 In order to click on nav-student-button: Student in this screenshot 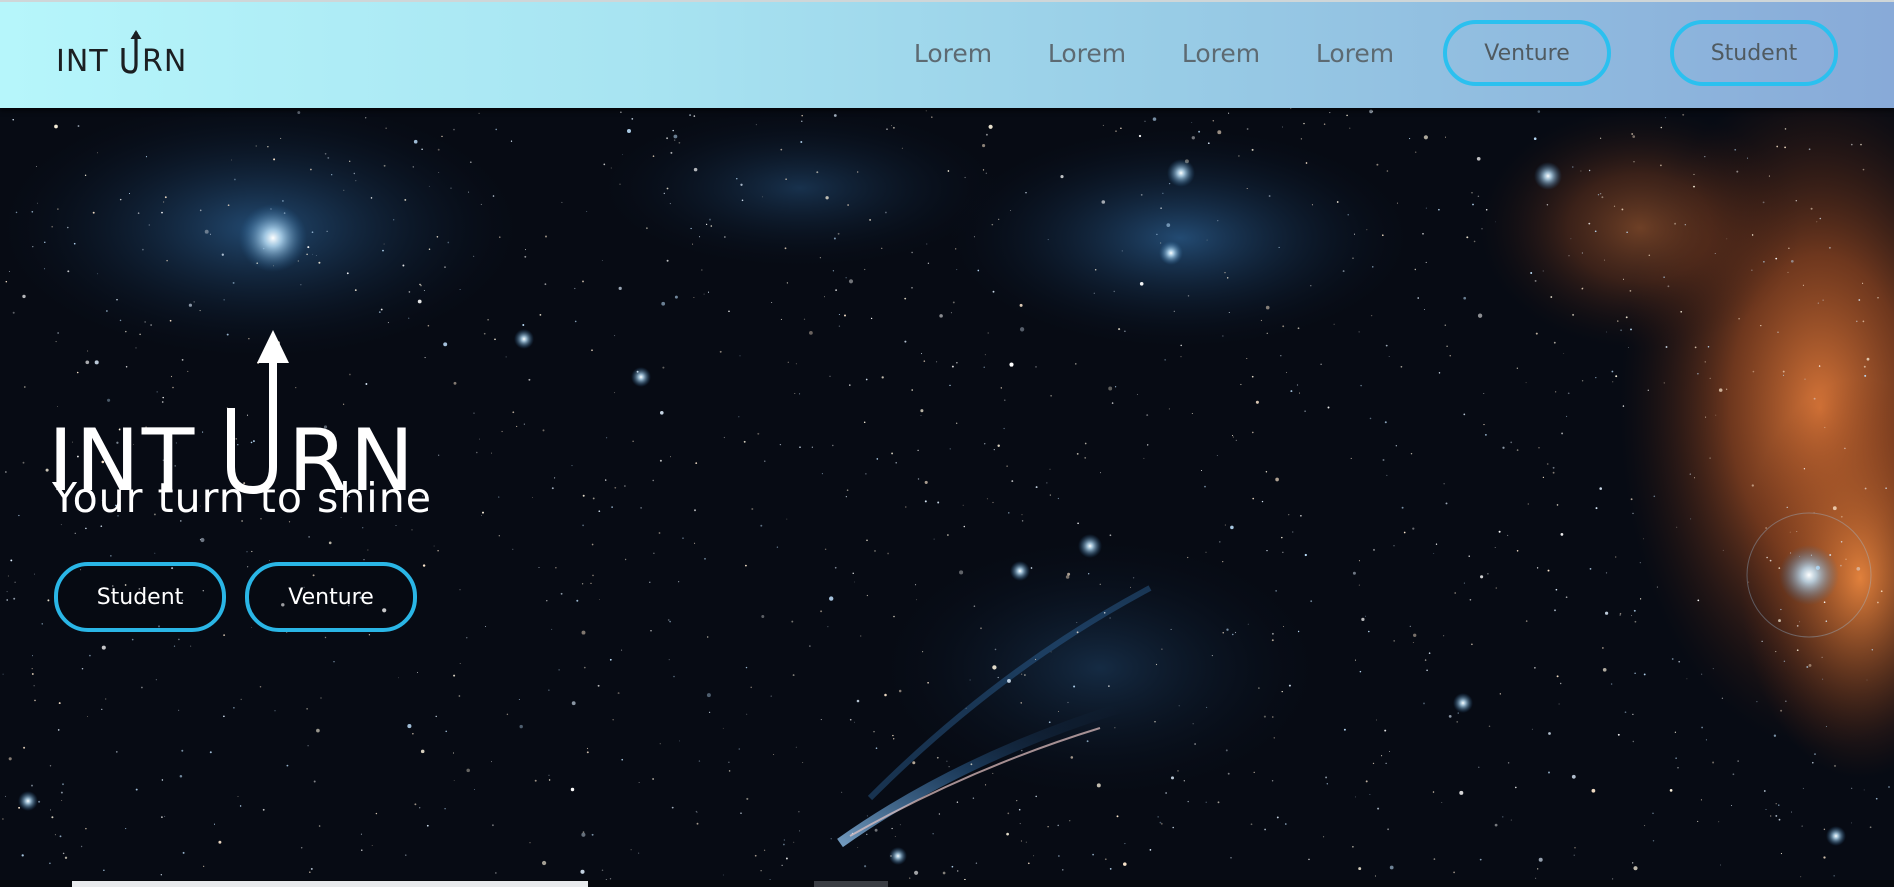, I will do `click(1754, 53)`.